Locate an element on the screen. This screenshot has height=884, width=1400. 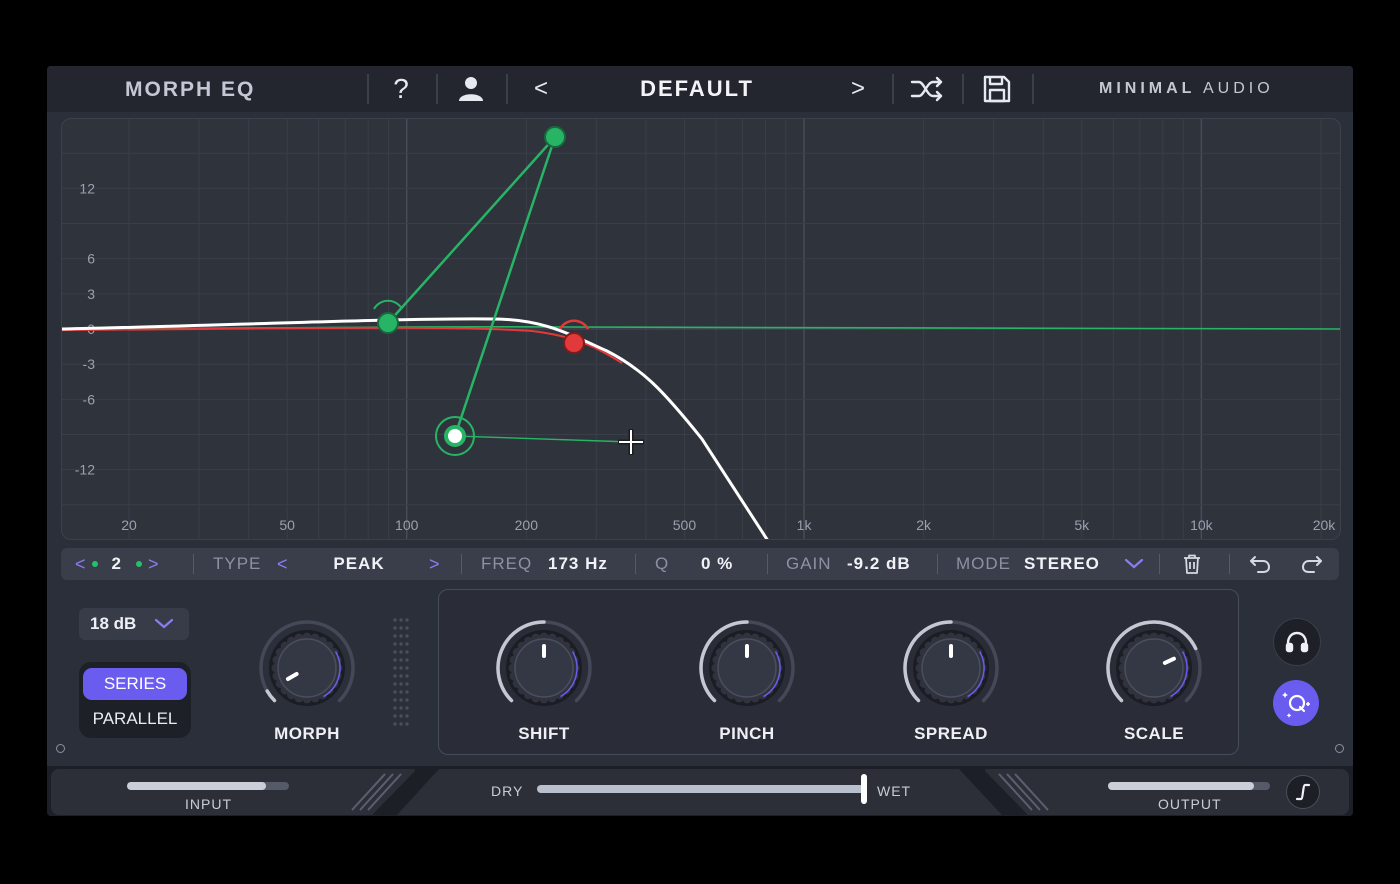
plugin-title: MORPH EQ is located at coordinates (190, 89).